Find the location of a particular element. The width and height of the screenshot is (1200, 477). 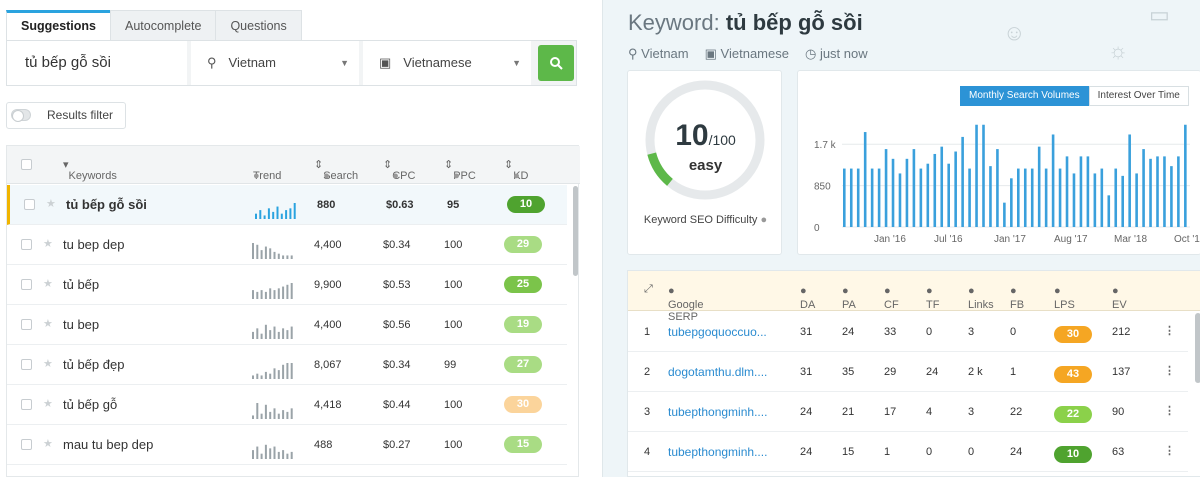

keyword-text: tu bep is located at coordinates (81, 324).